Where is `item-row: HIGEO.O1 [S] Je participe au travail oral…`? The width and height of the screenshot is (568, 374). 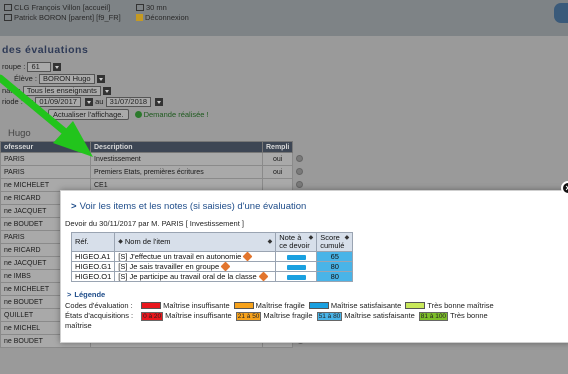 item-row: HIGEO.O1 [S] Je participe au travail oral… is located at coordinates (212, 276).